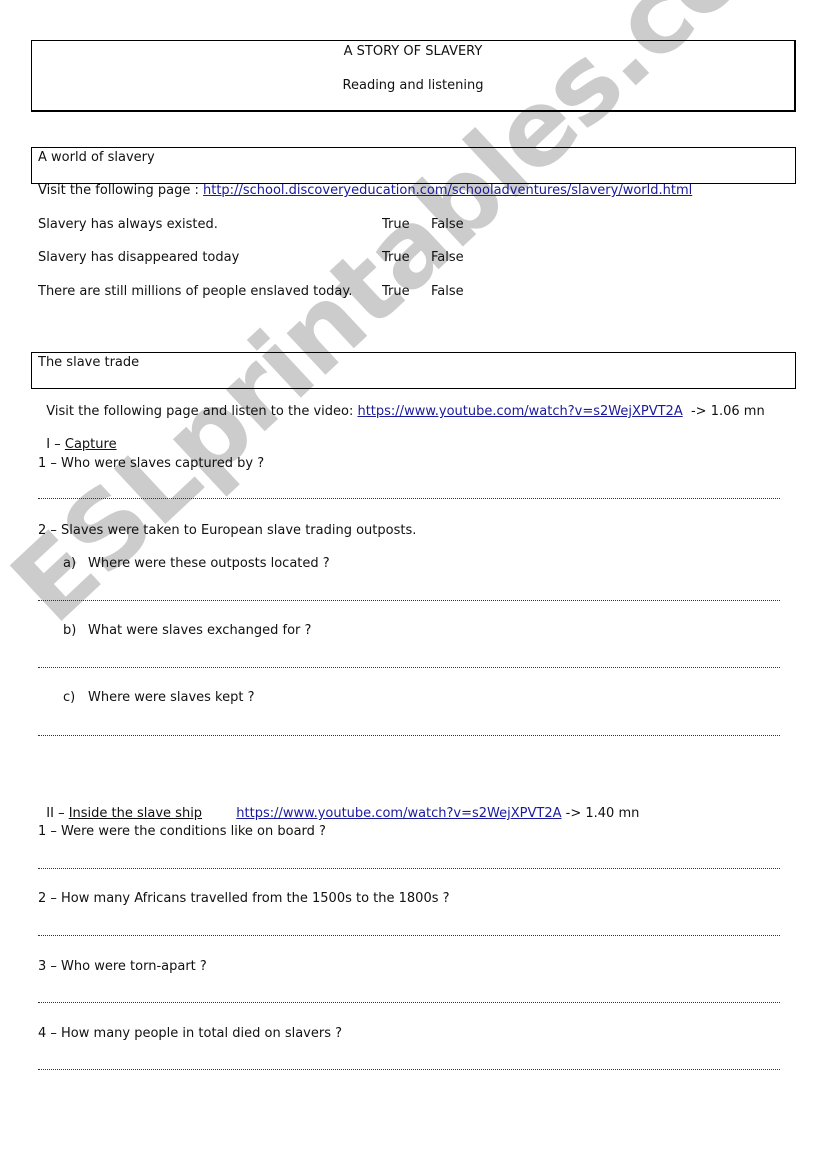 This screenshot has width=826, height=1169. Describe the element at coordinates (447, 224) in the screenshot. I see `statement-1-false: False` at that location.